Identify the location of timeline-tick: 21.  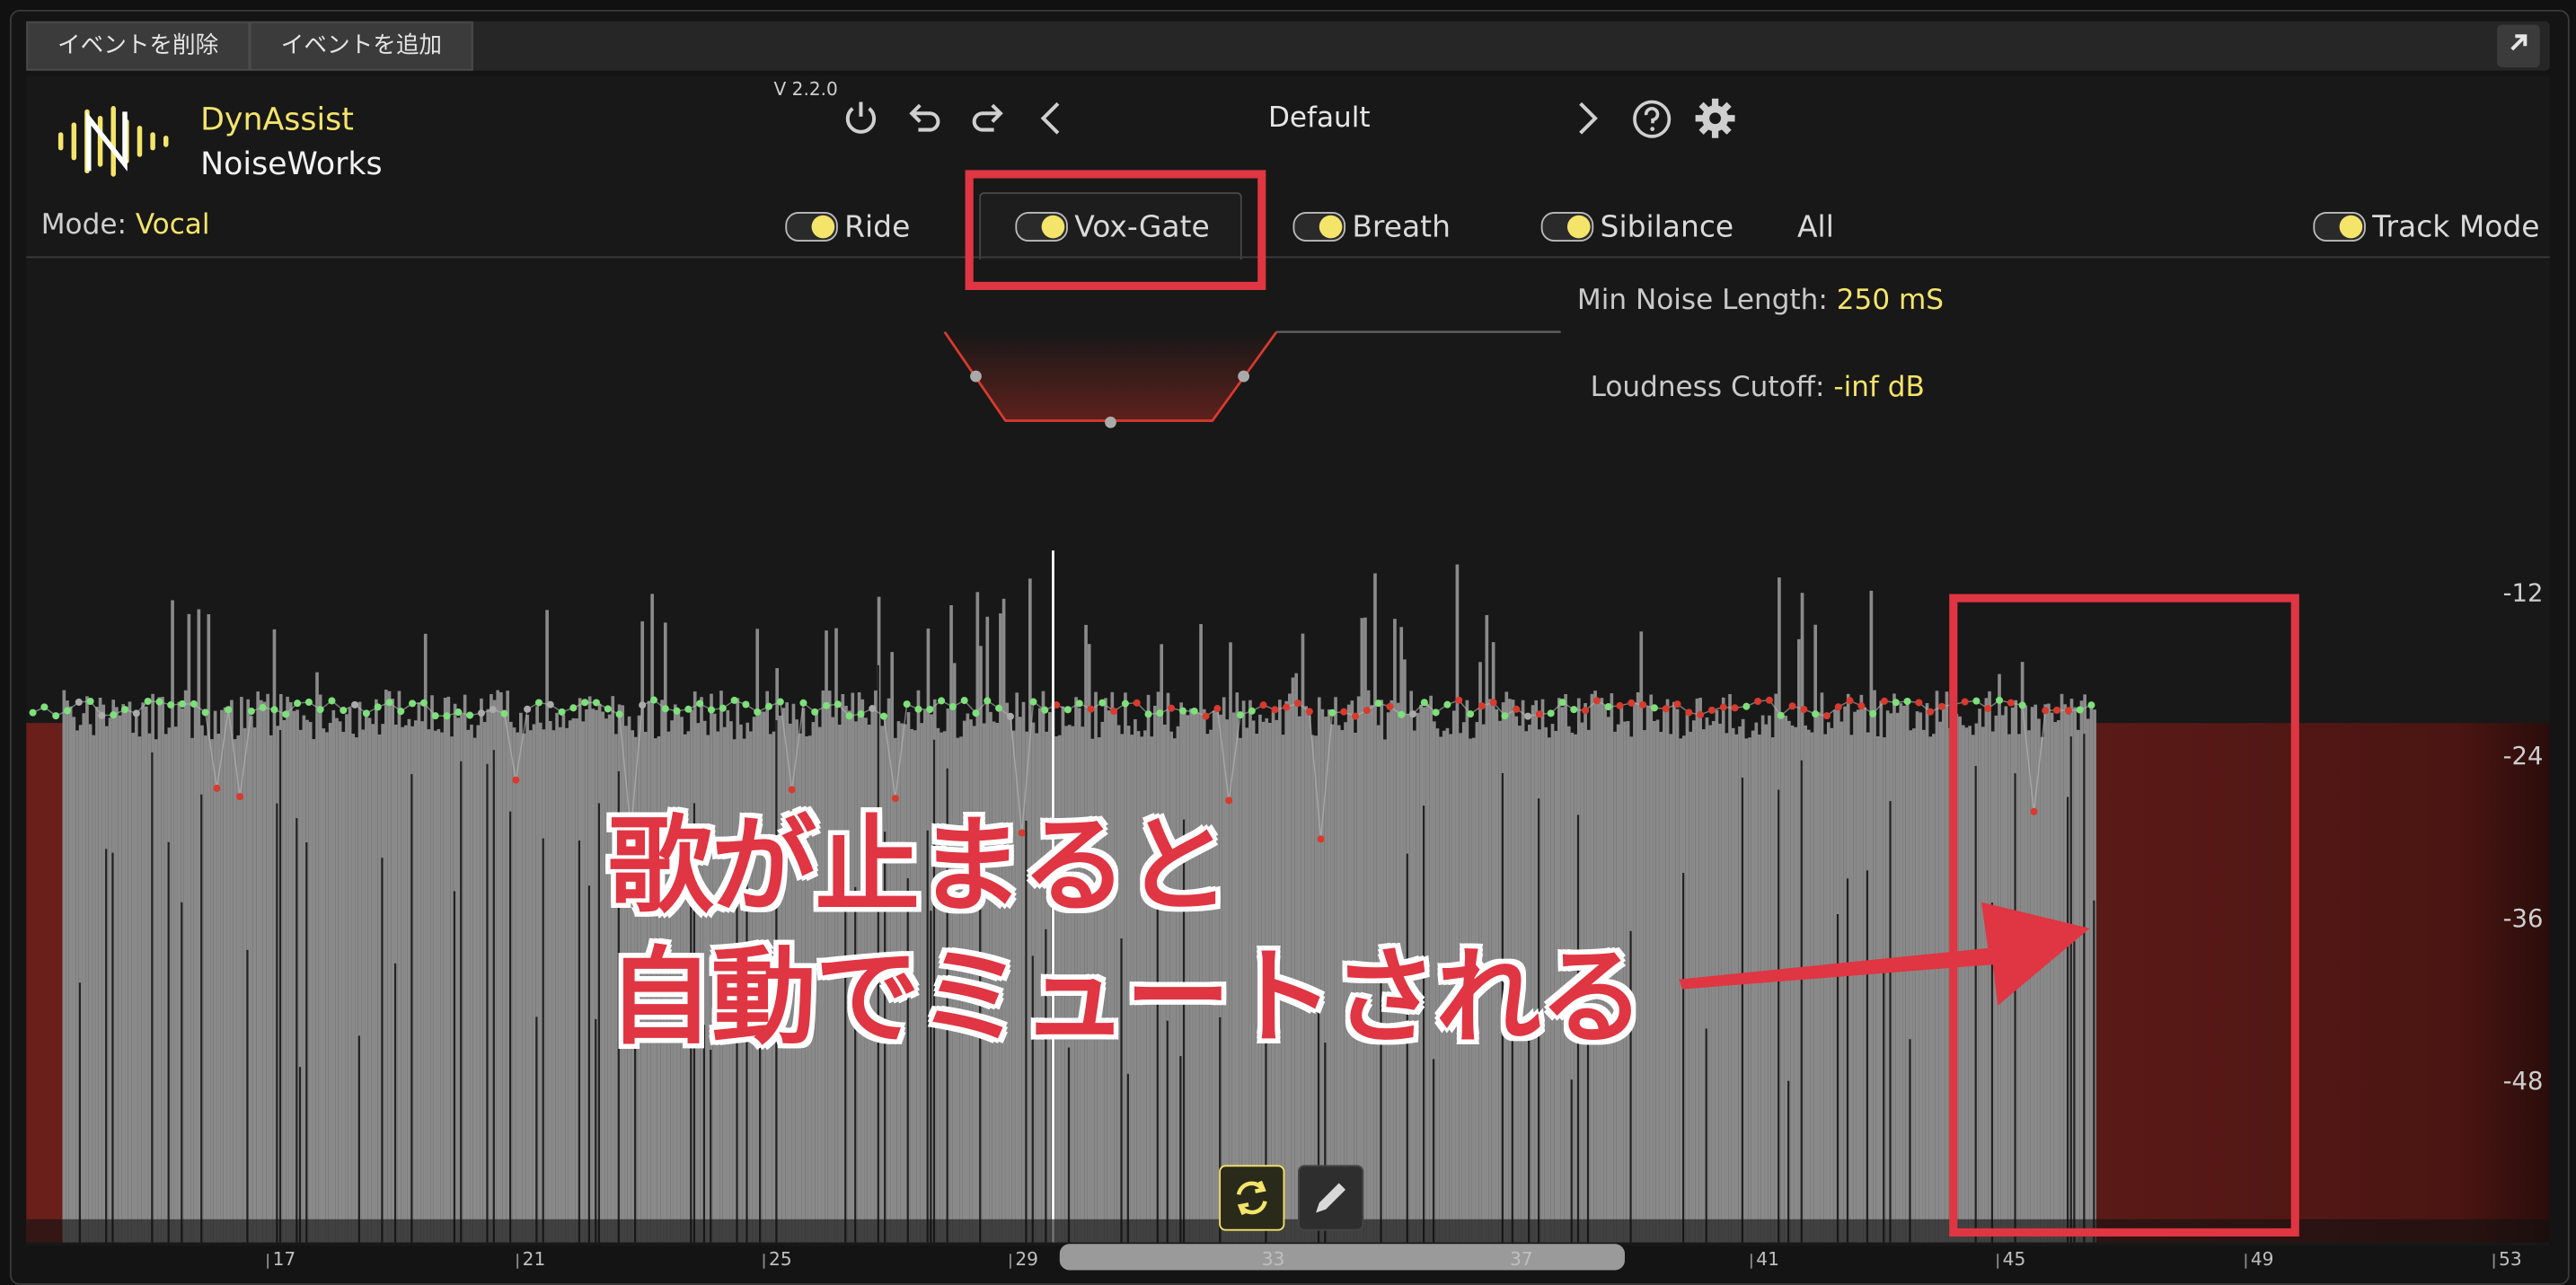
(534, 1259).